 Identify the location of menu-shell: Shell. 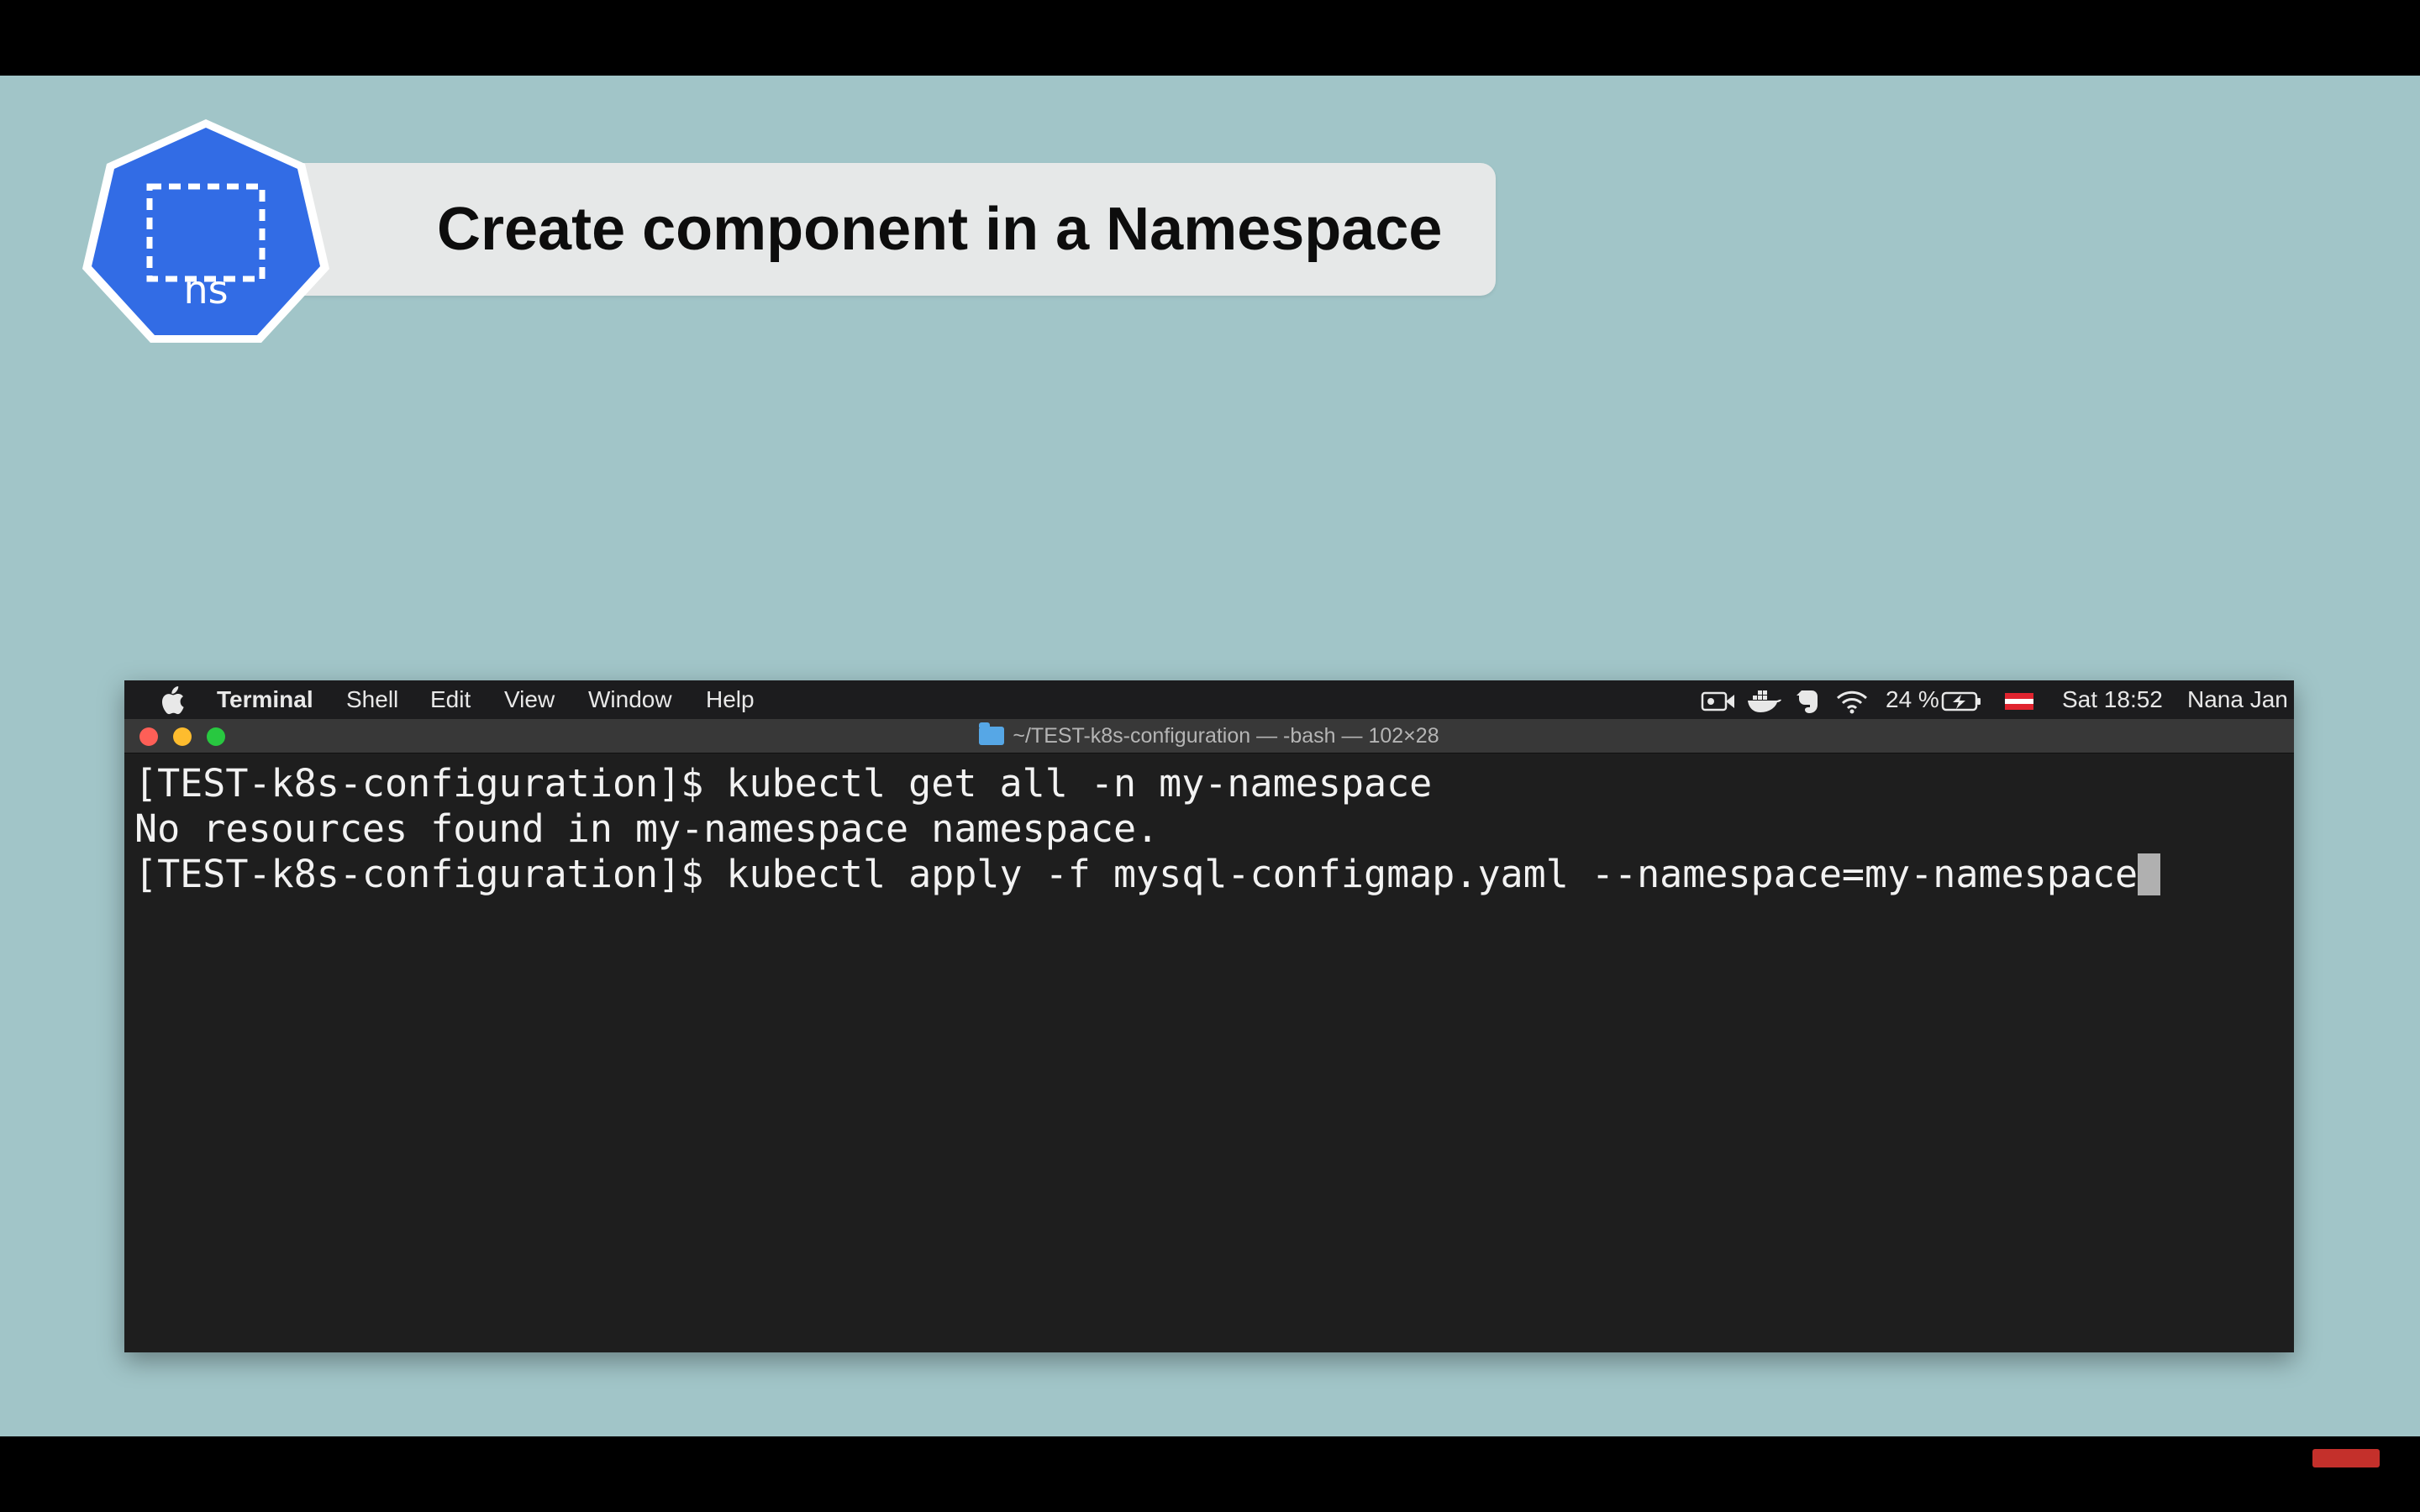
(372, 699).